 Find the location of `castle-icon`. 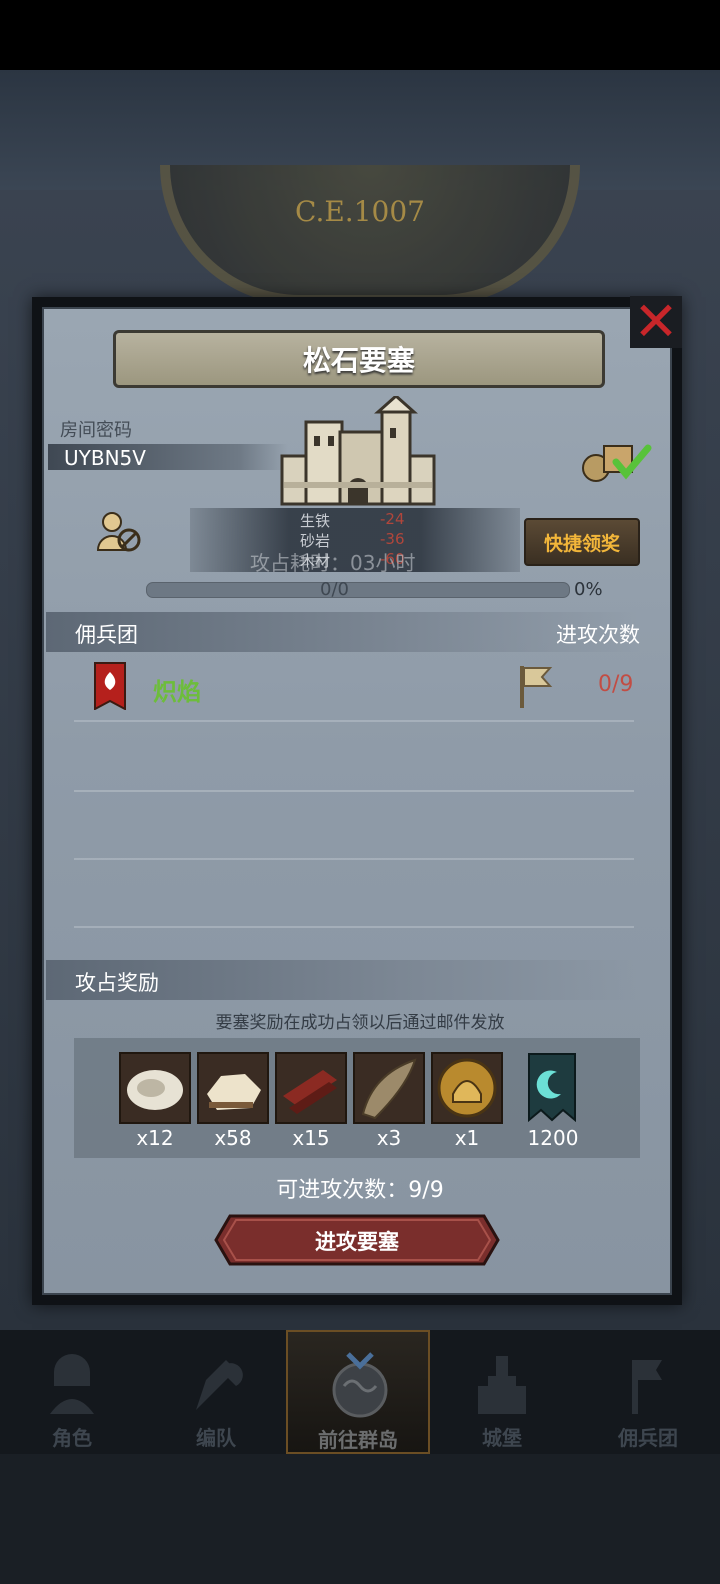

castle-icon is located at coordinates (502, 1385).